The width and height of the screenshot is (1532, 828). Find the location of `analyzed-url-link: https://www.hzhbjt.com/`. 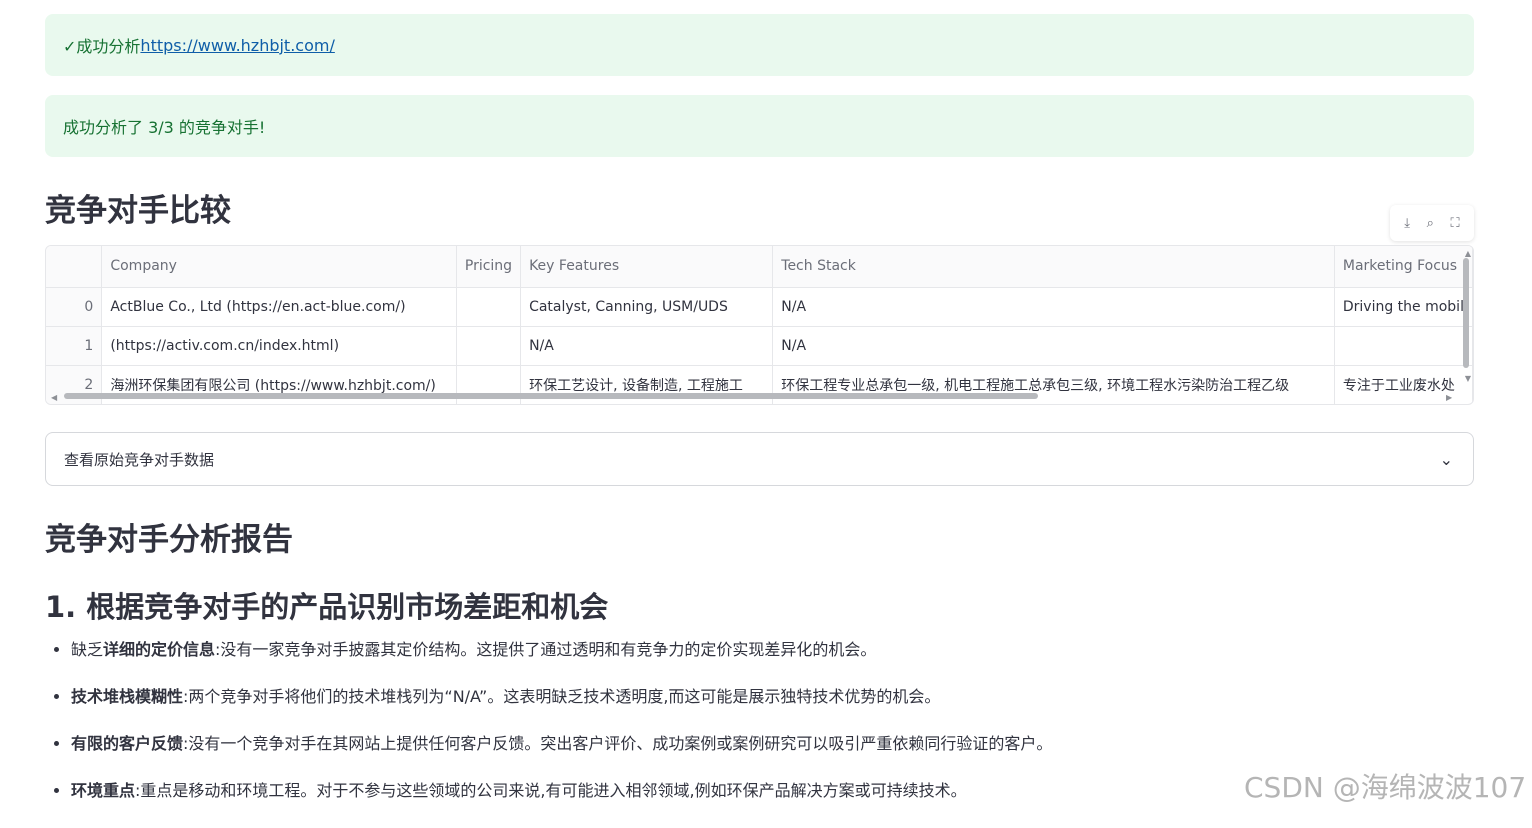

analyzed-url-link: https://www.hzhbjt.com/ is located at coordinates (237, 45).